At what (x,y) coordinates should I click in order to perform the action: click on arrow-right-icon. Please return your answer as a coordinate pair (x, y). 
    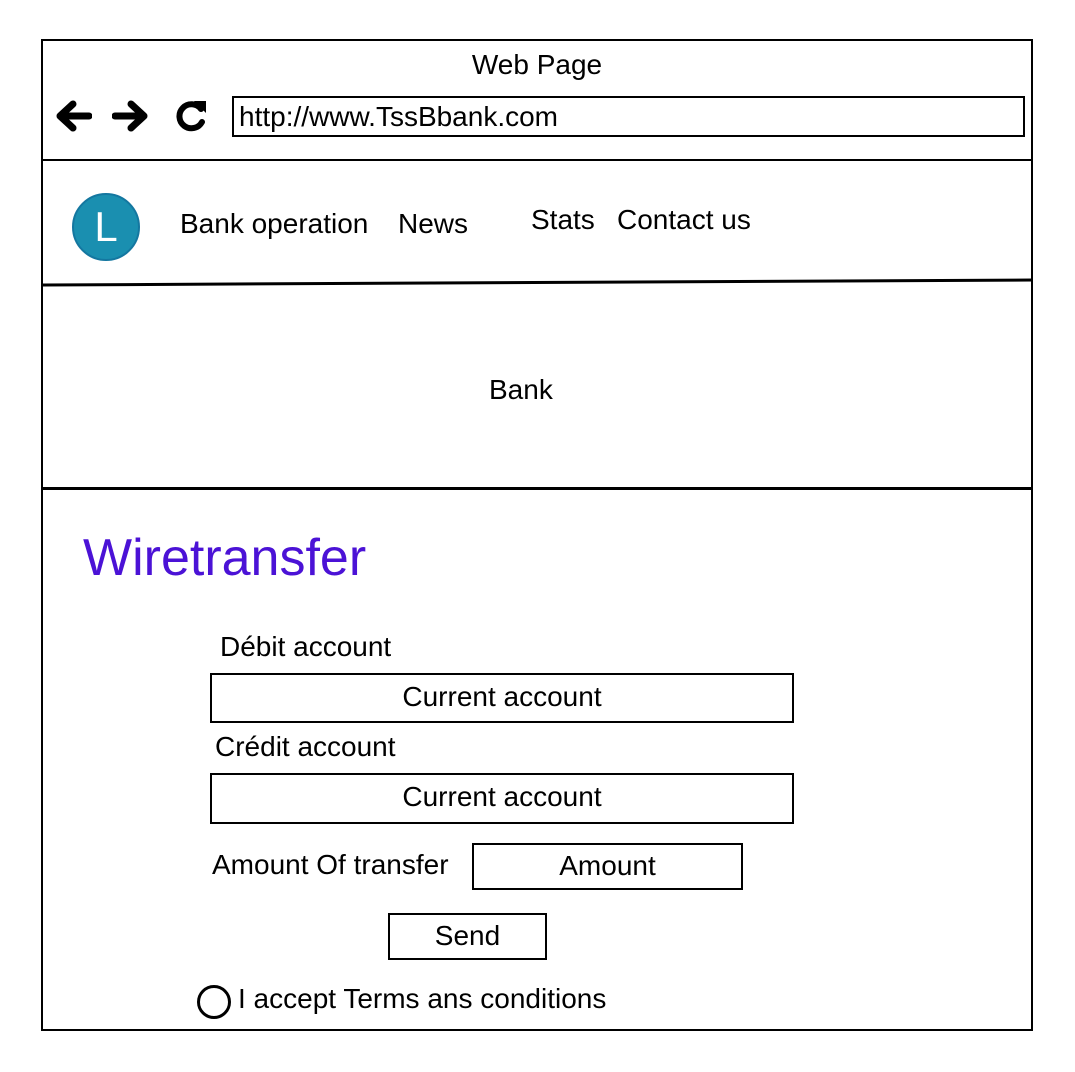
    Looking at the image, I should click on (130, 118).